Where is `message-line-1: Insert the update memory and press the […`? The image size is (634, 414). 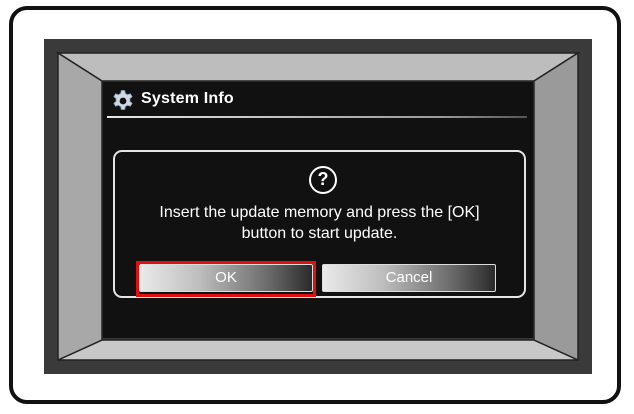
message-line-1: Insert the update memory and press the [… is located at coordinates (319, 212).